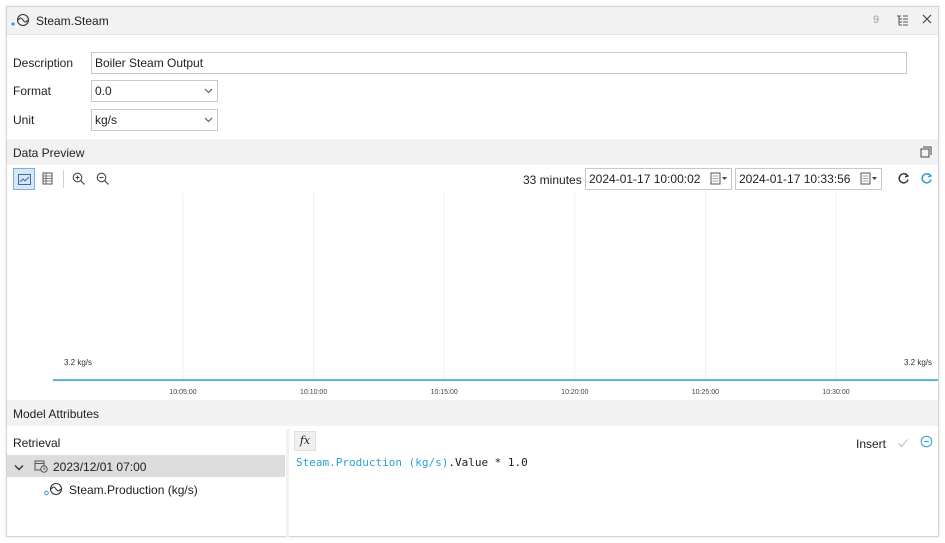  Describe the element at coordinates (488, 462) in the screenshot. I see `expression-rest: .Value * 1.0` at that location.